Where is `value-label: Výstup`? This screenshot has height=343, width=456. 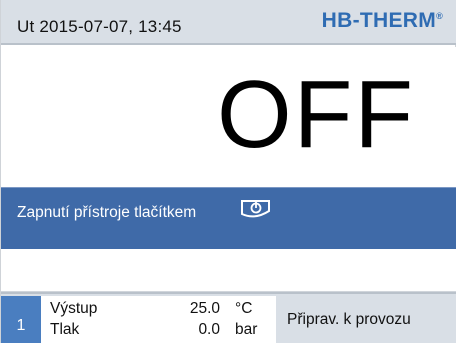
value-label: Výstup is located at coordinates (74, 308).